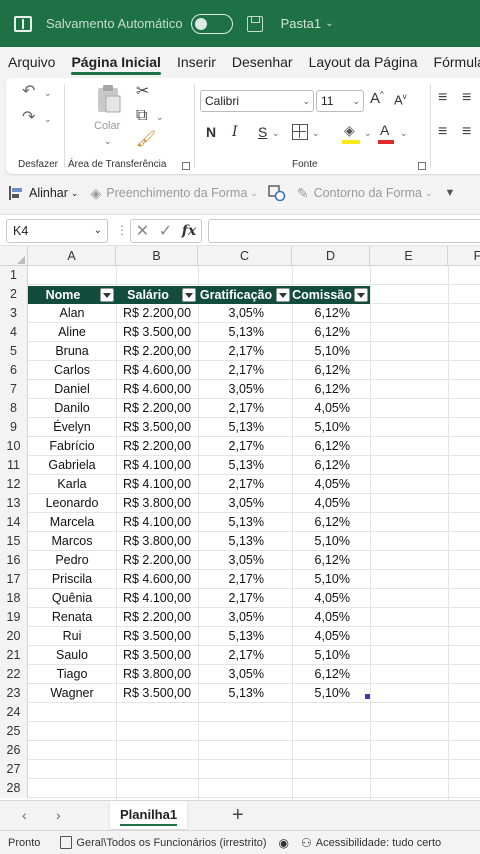 This screenshot has height=854, width=480. Describe the element at coordinates (14, 674) in the screenshot. I see `row-header: 22` at that location.